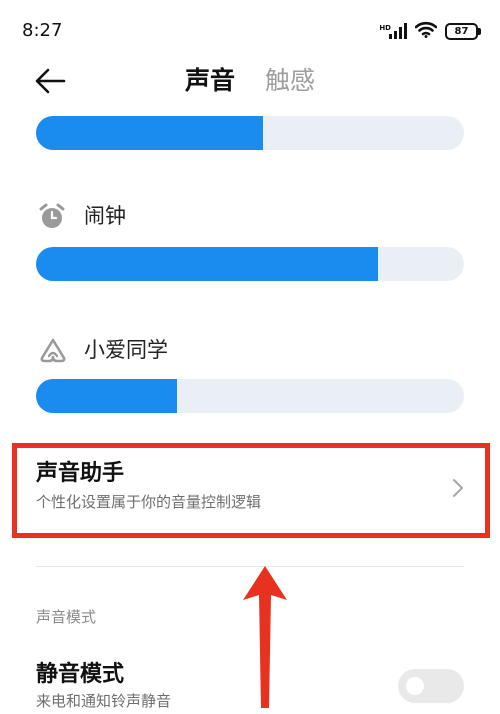 This screenshot has height=714, width=500. What do you see at coordinates (52, 216) in the screenshot?
I see `alarm-clock-icon` at bounding box center [52, 216].